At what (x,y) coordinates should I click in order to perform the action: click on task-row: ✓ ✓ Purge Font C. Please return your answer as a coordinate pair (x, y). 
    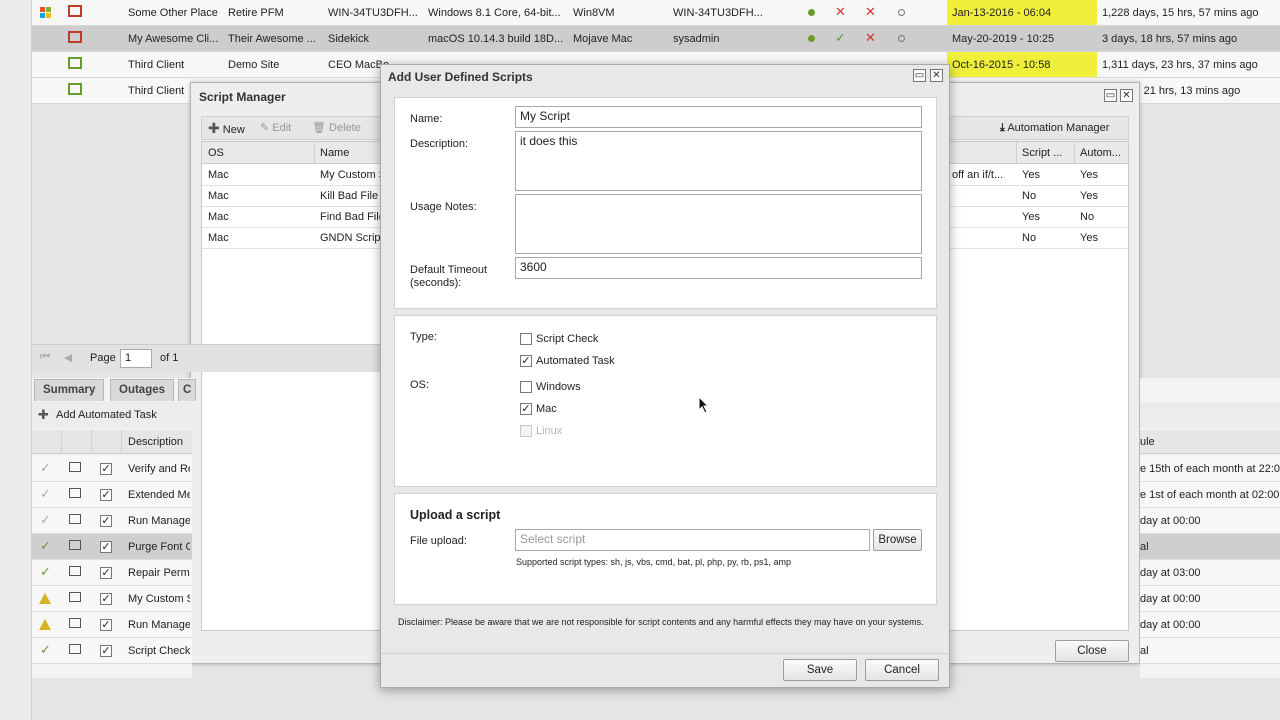
    Looking at the image, I should click on (112, 547).